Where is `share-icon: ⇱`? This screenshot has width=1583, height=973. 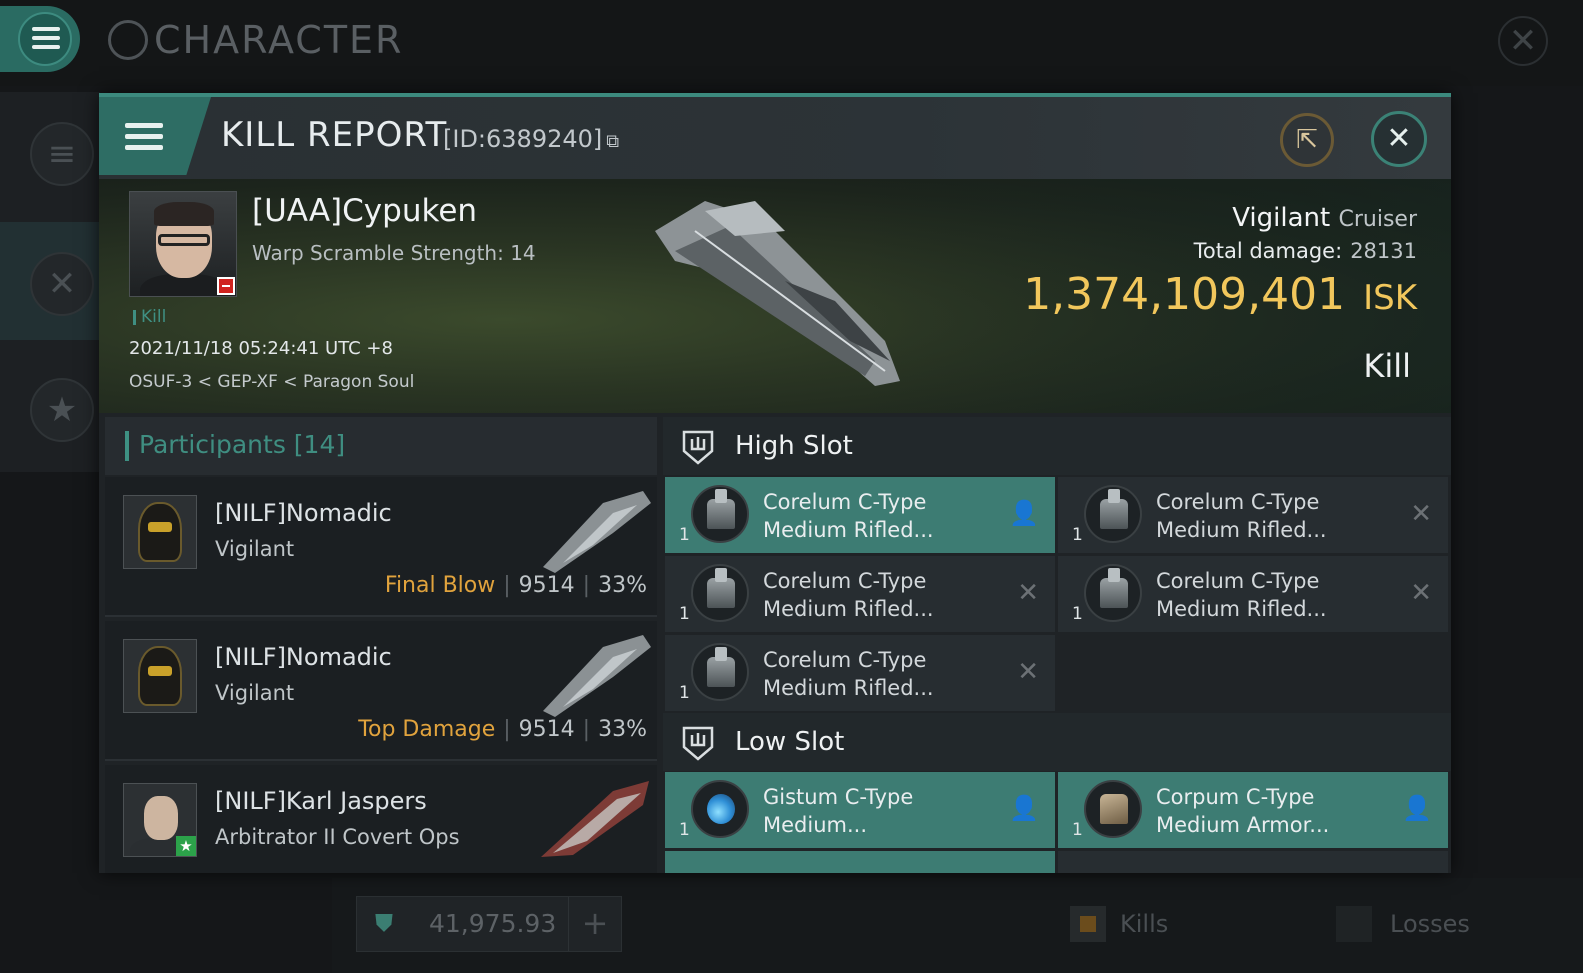 share-icon: ⇱ is located at coordinates (1307, 140).